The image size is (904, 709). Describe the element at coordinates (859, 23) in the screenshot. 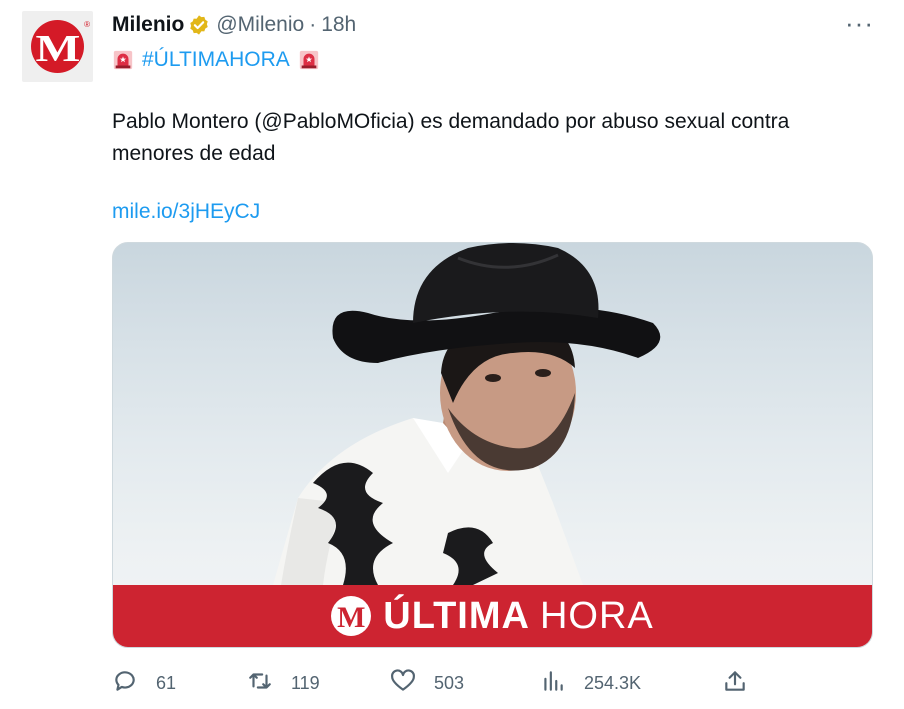

I see `more-icon: ···` at that location.